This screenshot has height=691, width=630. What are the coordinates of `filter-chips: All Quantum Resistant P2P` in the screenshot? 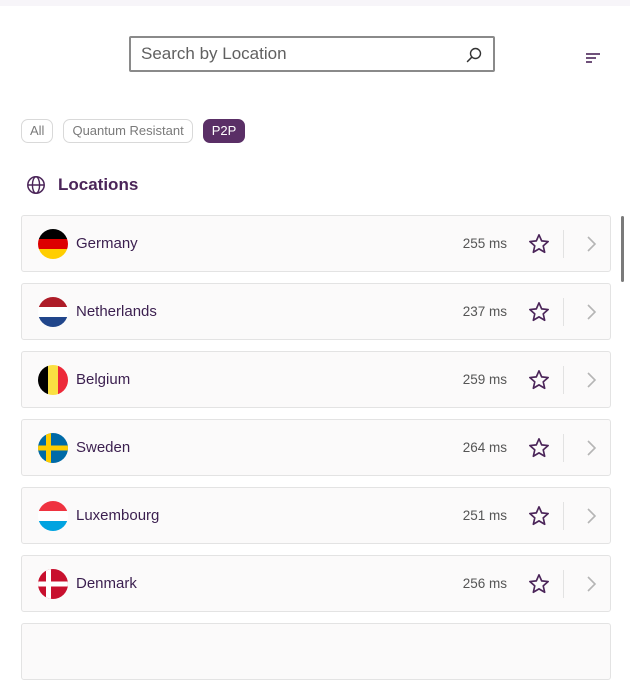 It's located at (133, 131).